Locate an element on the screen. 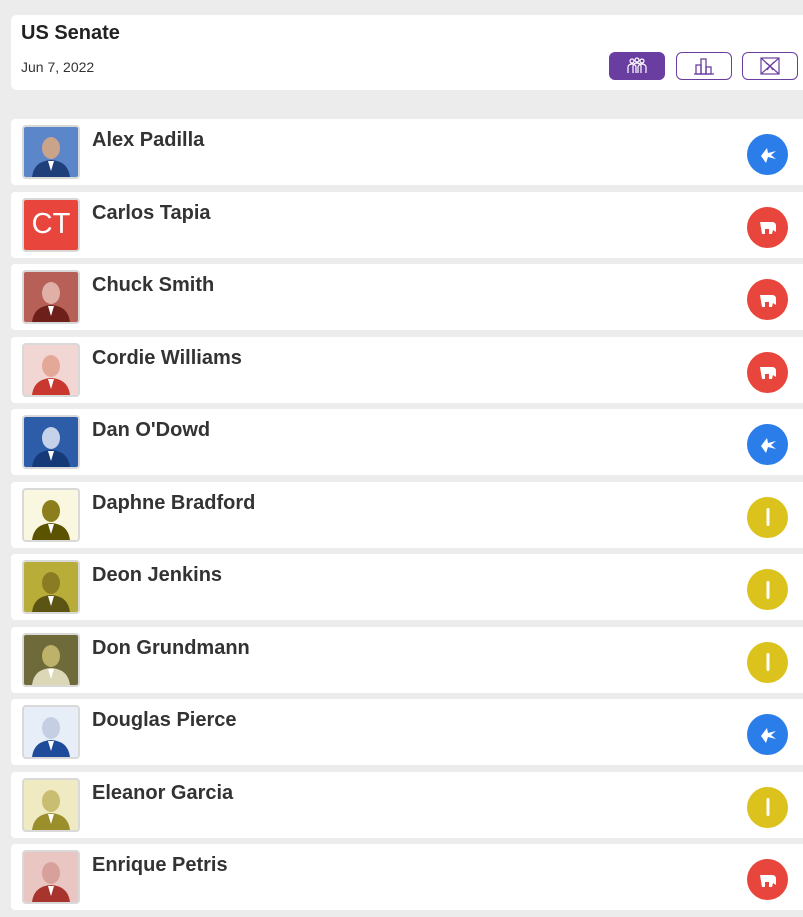  candidate-row: Douglas Pierce is located at coordinates (407, 732).